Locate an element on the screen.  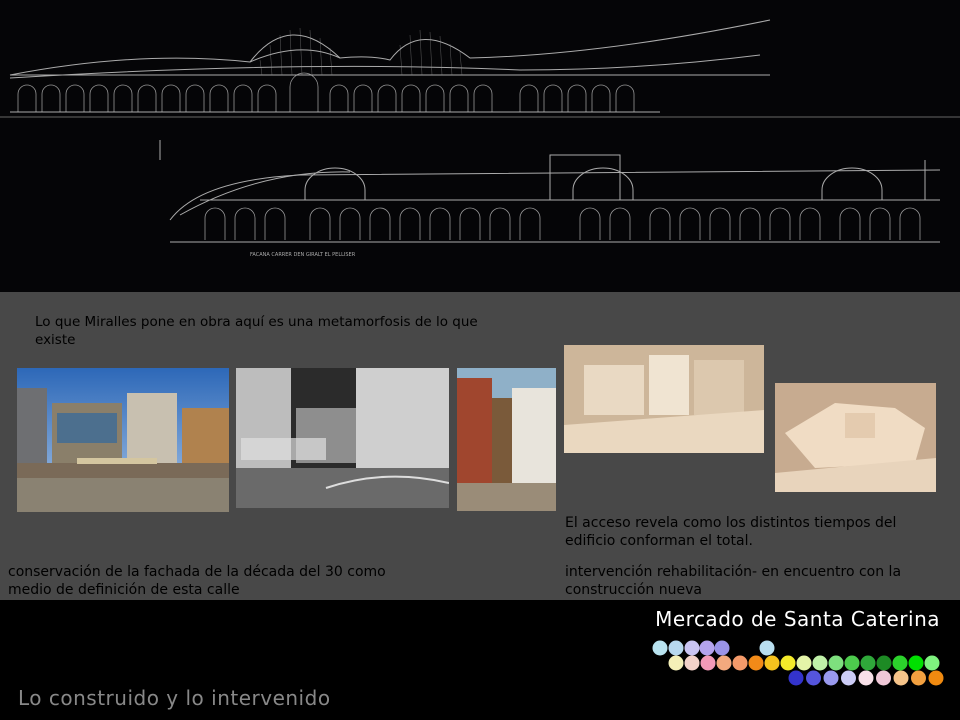
lower-arches is located at coordinates (562, 223).